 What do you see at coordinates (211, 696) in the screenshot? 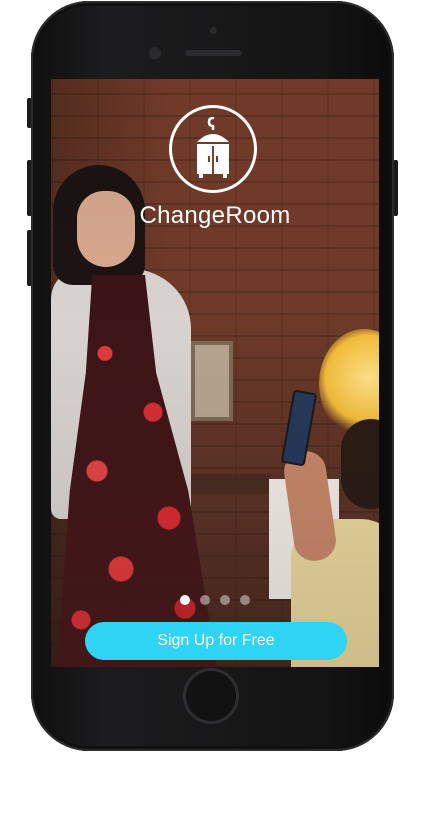
I see `home-button` at bounding box center [211, 696].